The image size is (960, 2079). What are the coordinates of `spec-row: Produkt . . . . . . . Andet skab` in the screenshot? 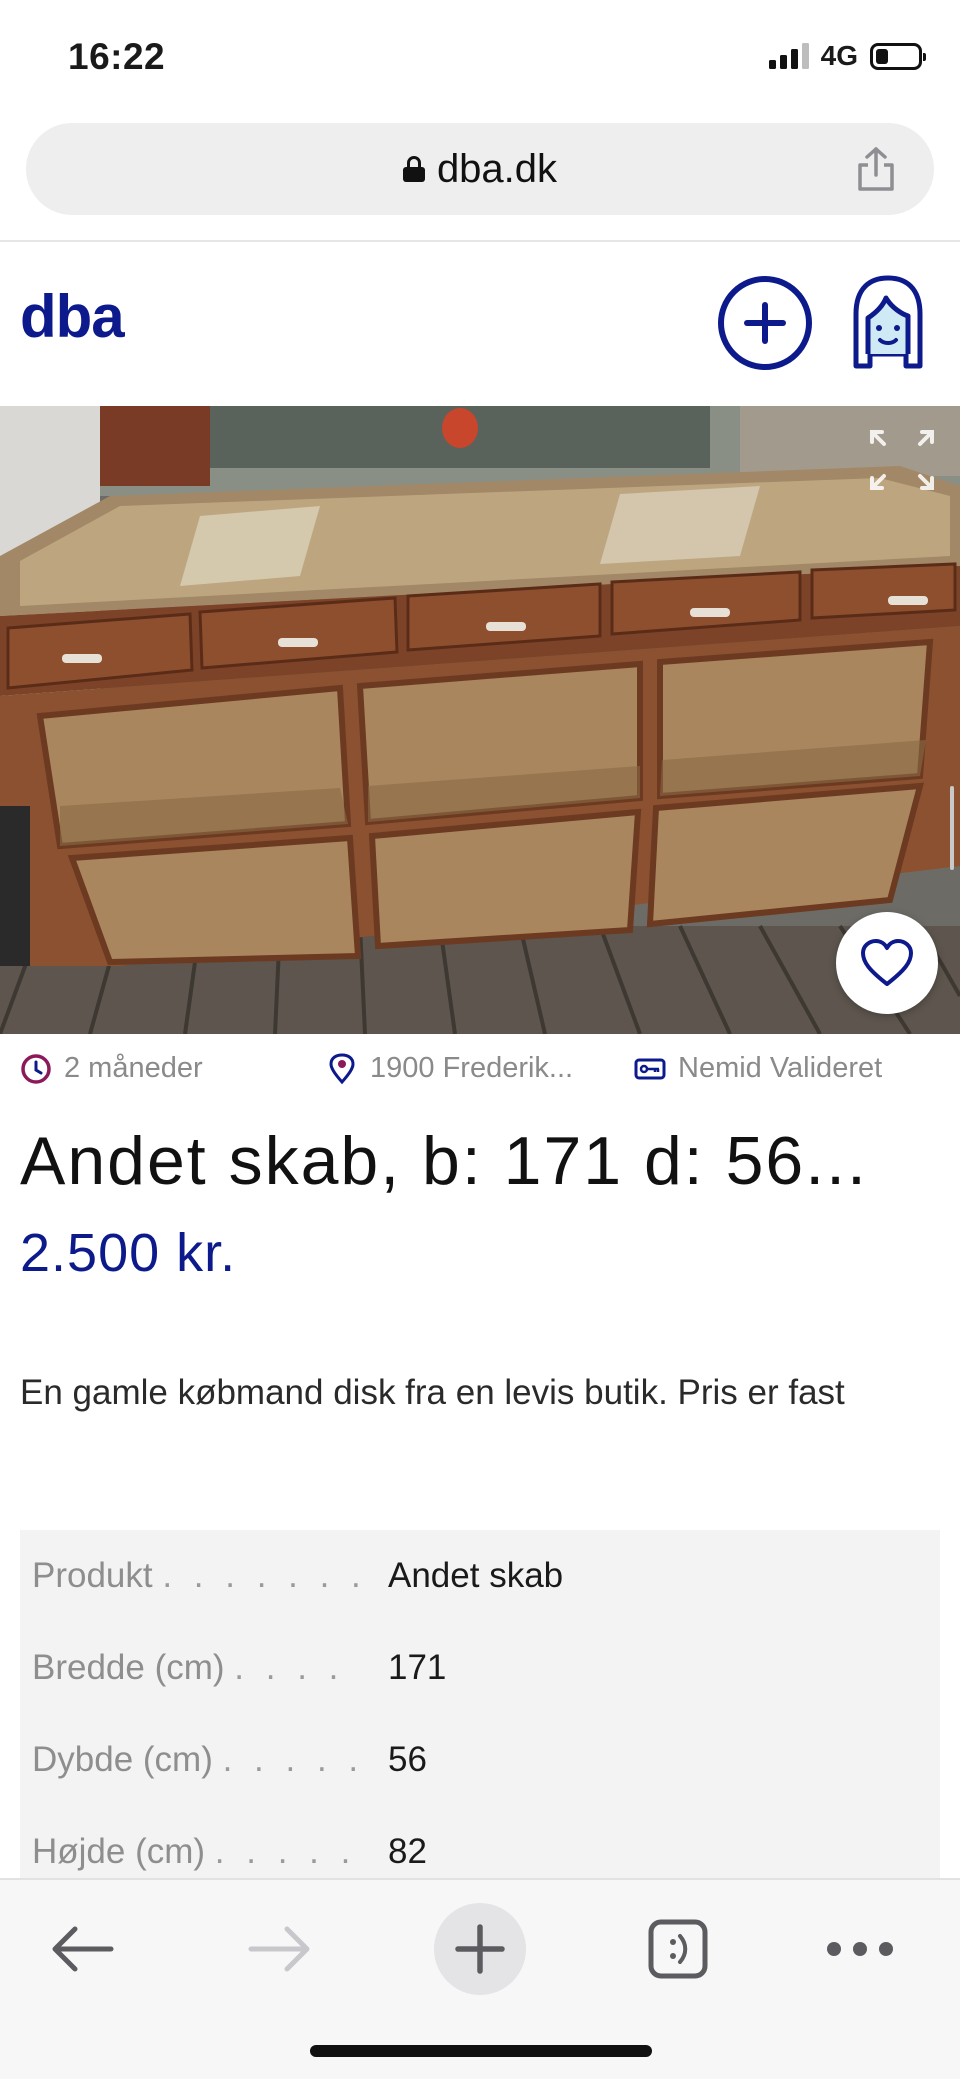 It's located at (480, 1576).